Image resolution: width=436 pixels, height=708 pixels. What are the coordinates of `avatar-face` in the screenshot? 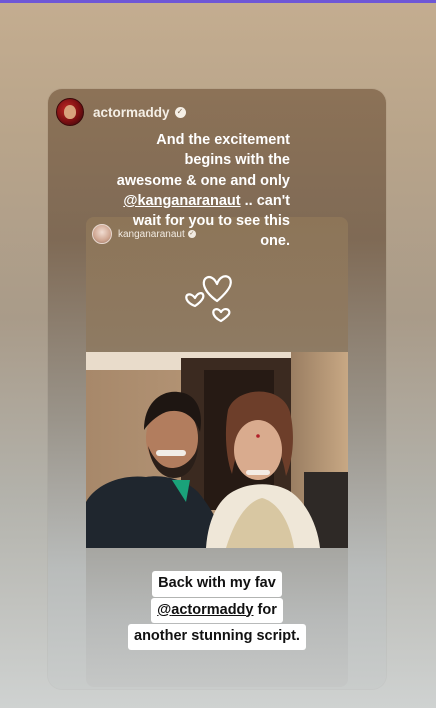 It's located at (70, 112).